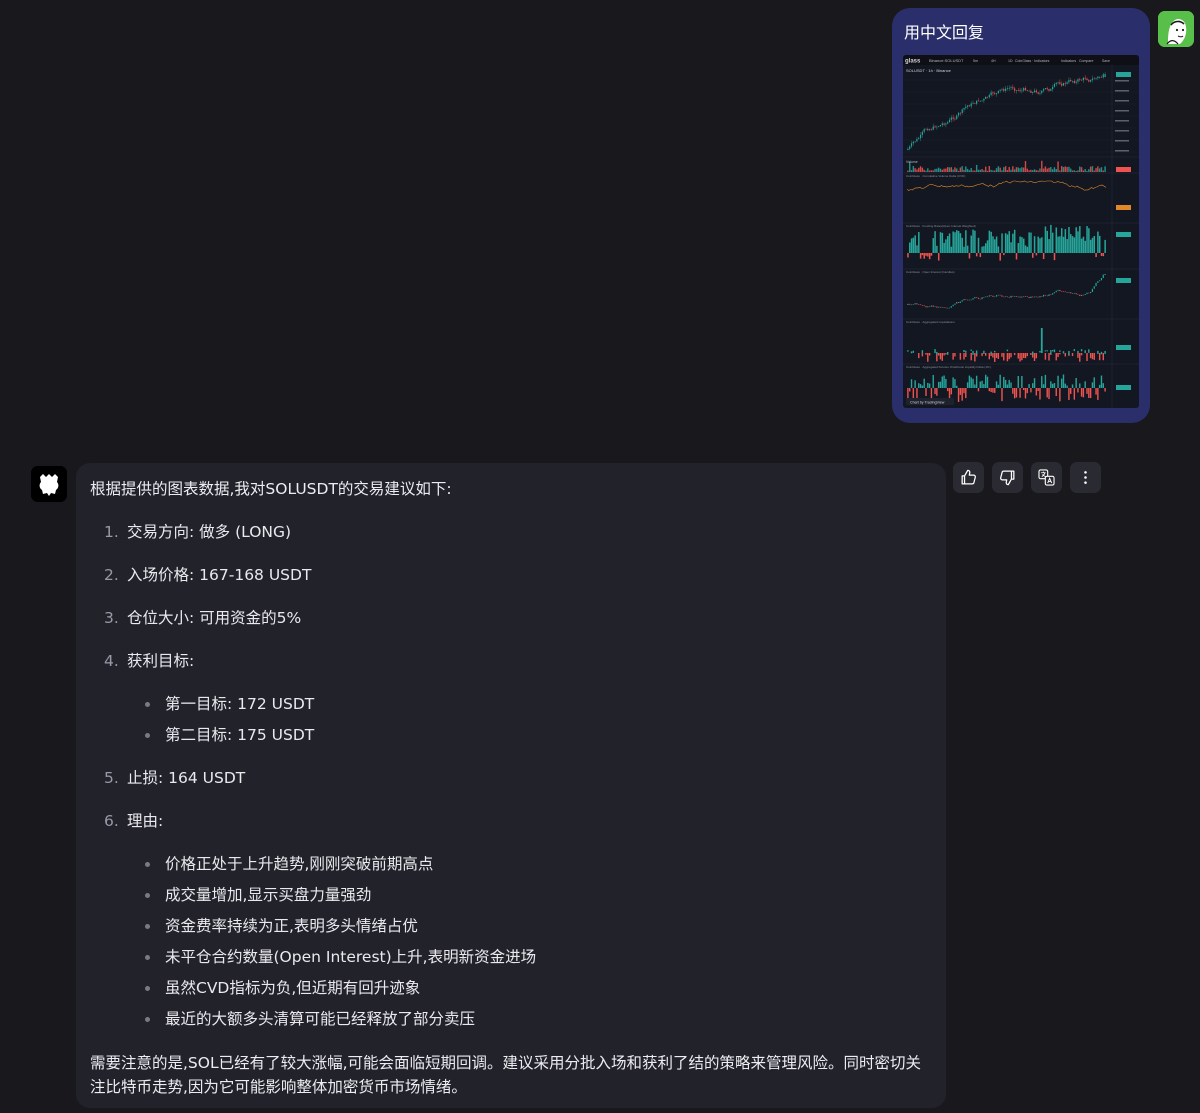 Image resolution: width=1200 pixels, height=1113 pixels. What do you see at coordinates (1007, 477) in the screenshot?
I see `thumbs-down-button` at bounding box center [1007, 477].